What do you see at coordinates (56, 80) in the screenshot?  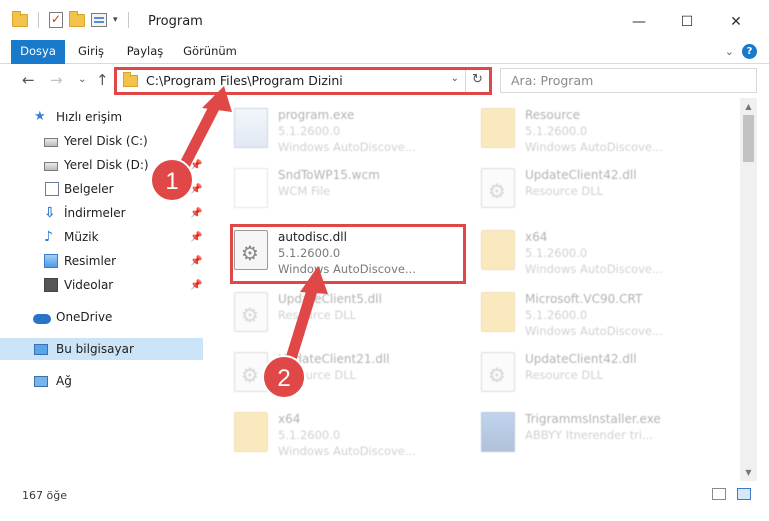 I see `forward-arrow-icon: →` at bounding box center [56, 80].